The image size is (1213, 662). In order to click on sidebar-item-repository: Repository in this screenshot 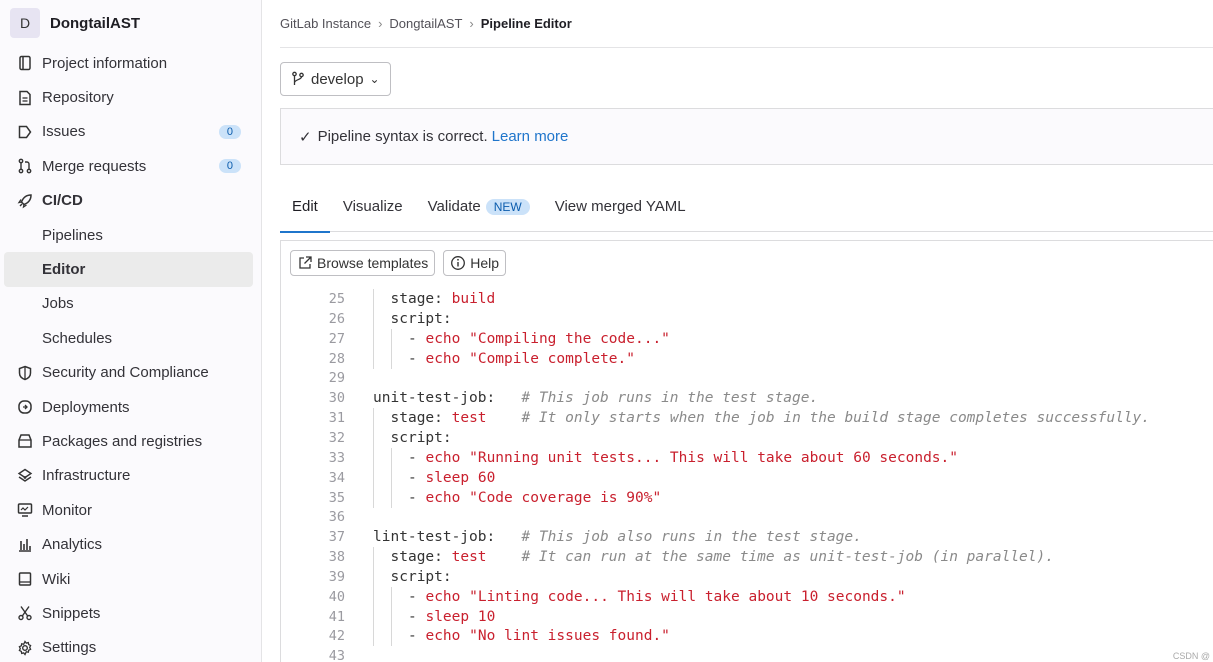, I will do `click(130, 97)`.